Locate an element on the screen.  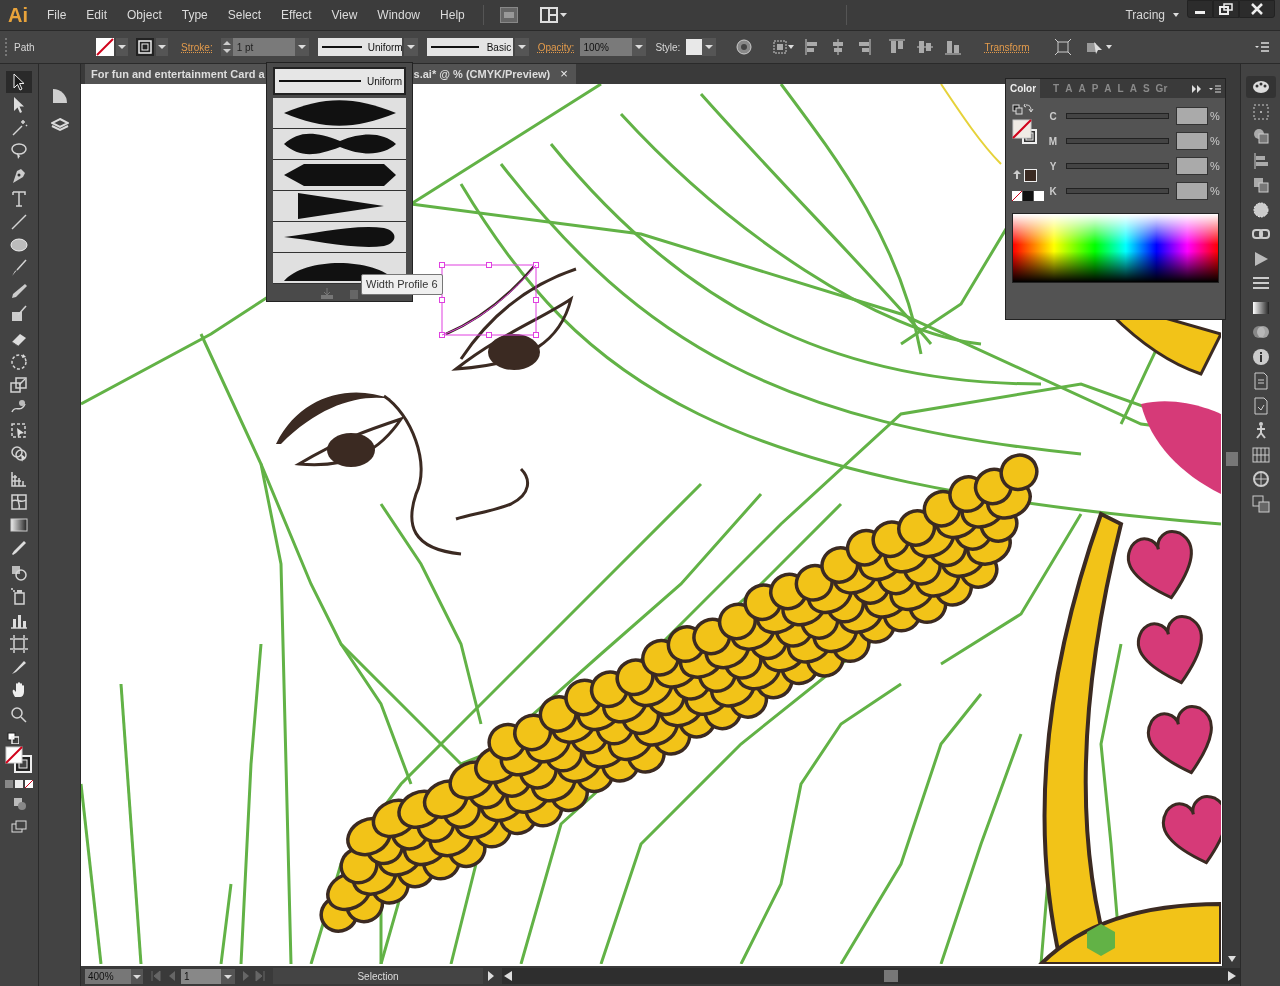
style-label: Style: is located at coordinates (668, 47).